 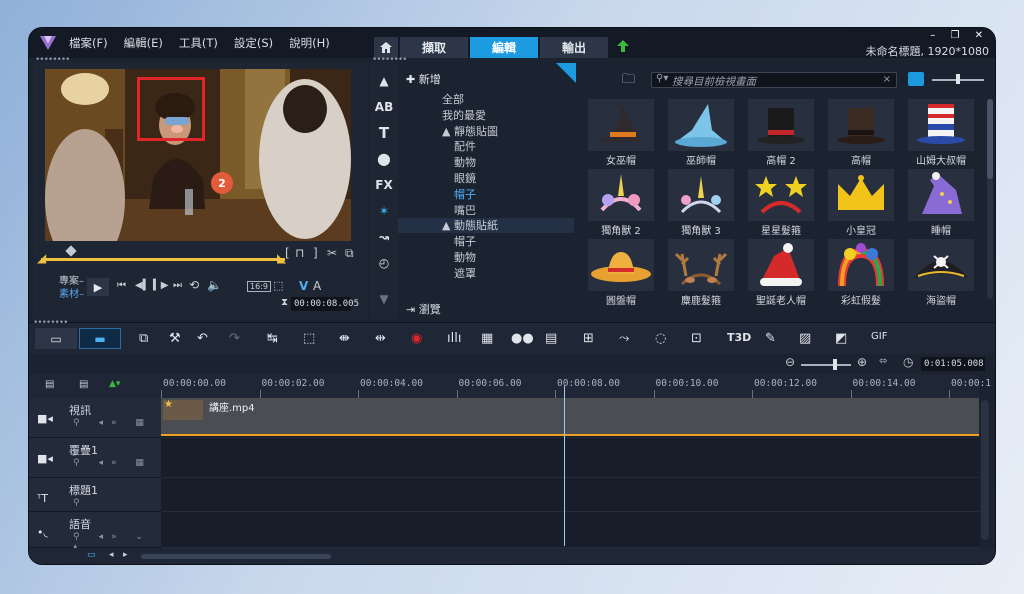 I want to click on chapter-icon: ▤, so click(x=83, y=384).